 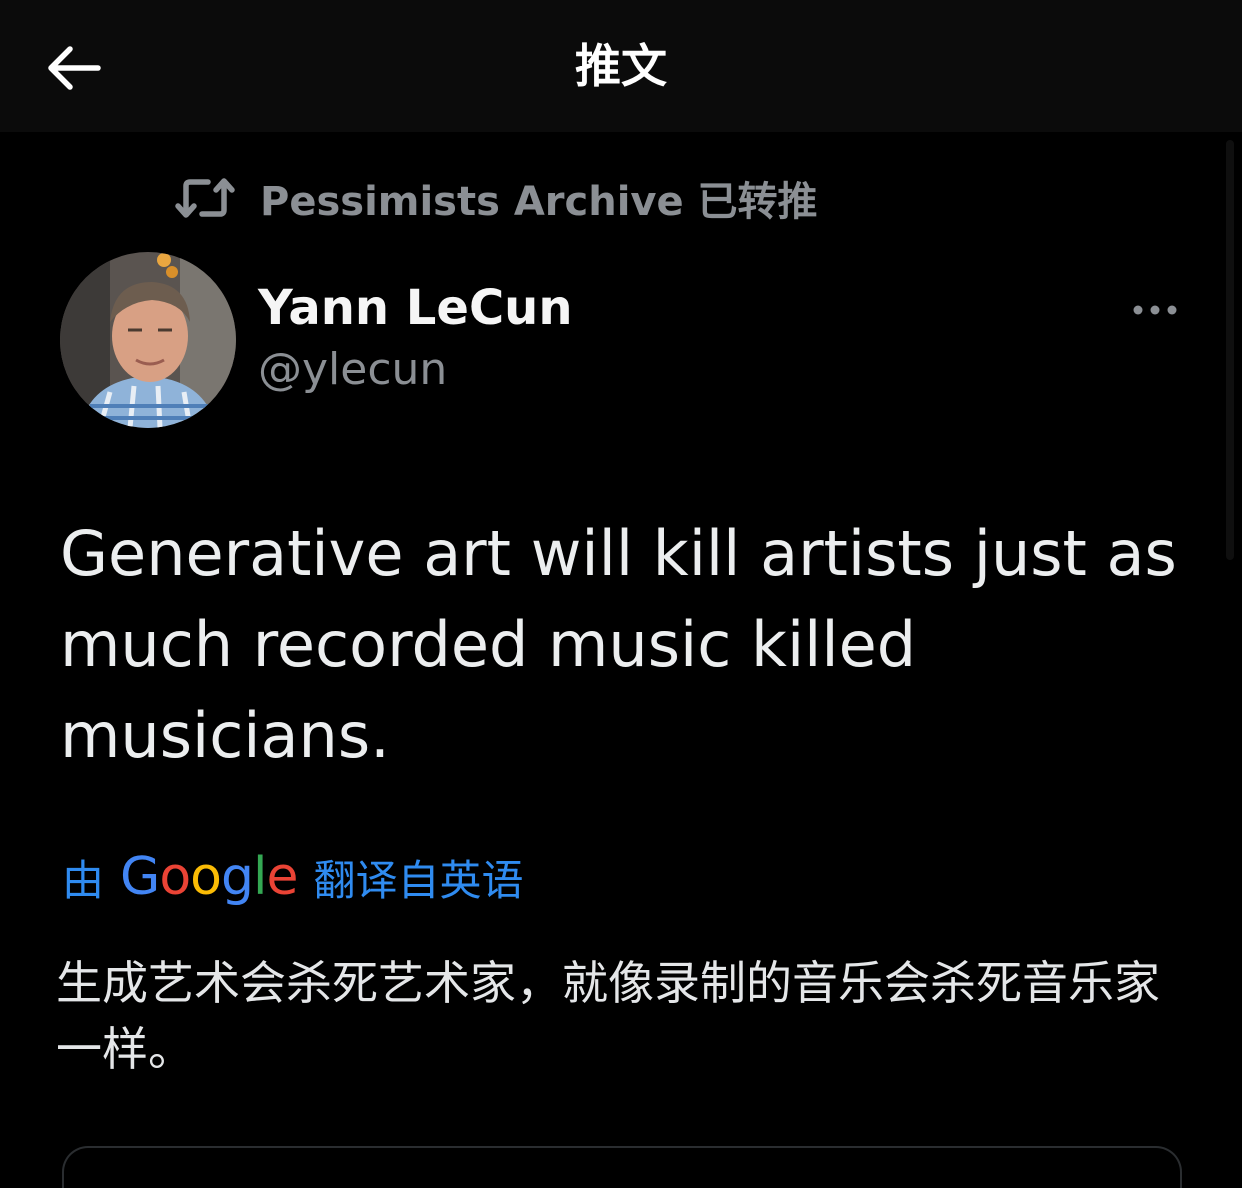 I want to click on scrollbar, so click(x=1230, y=350).